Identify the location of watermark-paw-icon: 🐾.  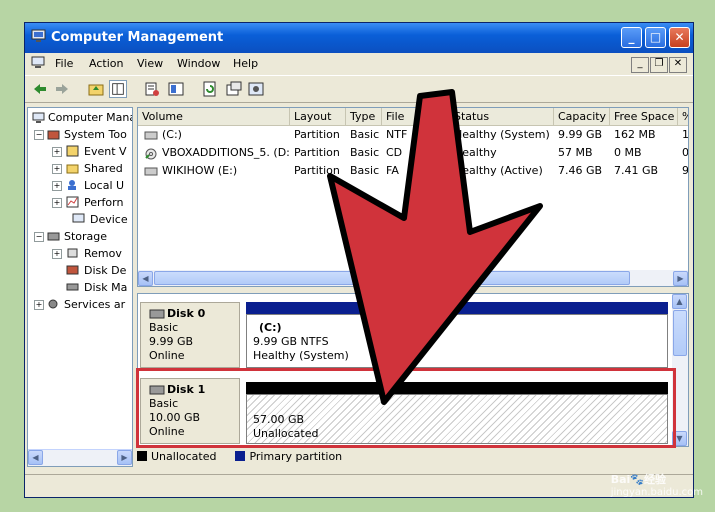
(637, 479).